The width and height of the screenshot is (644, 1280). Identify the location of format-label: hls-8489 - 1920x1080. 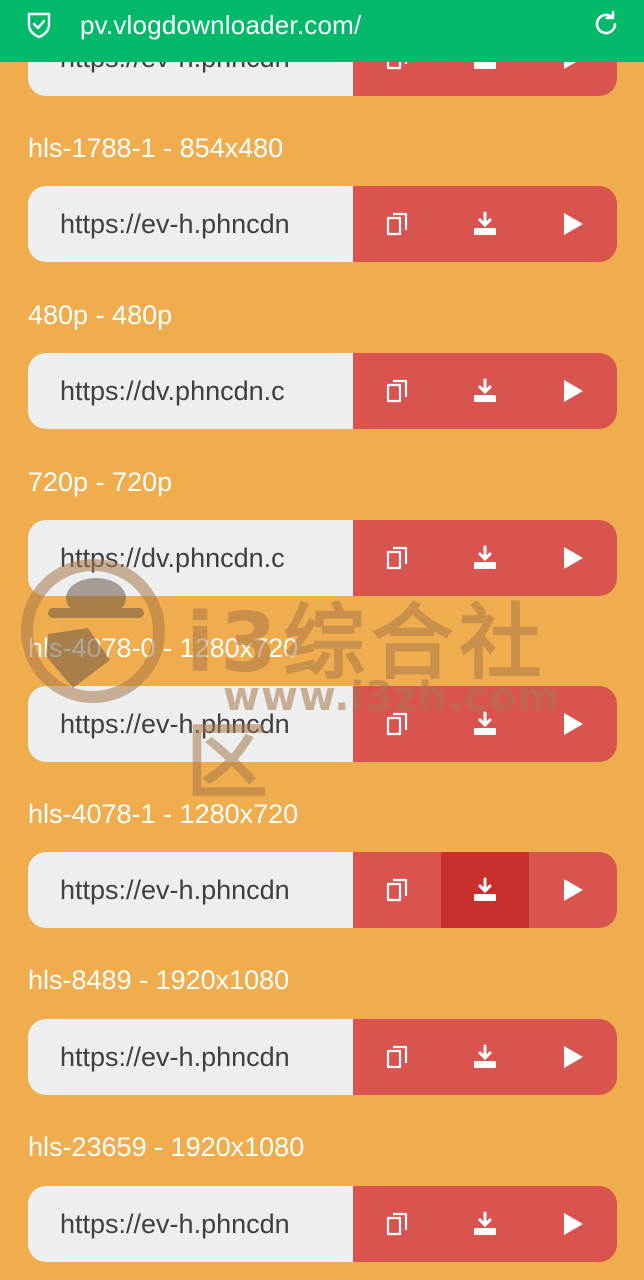
(159, 980).